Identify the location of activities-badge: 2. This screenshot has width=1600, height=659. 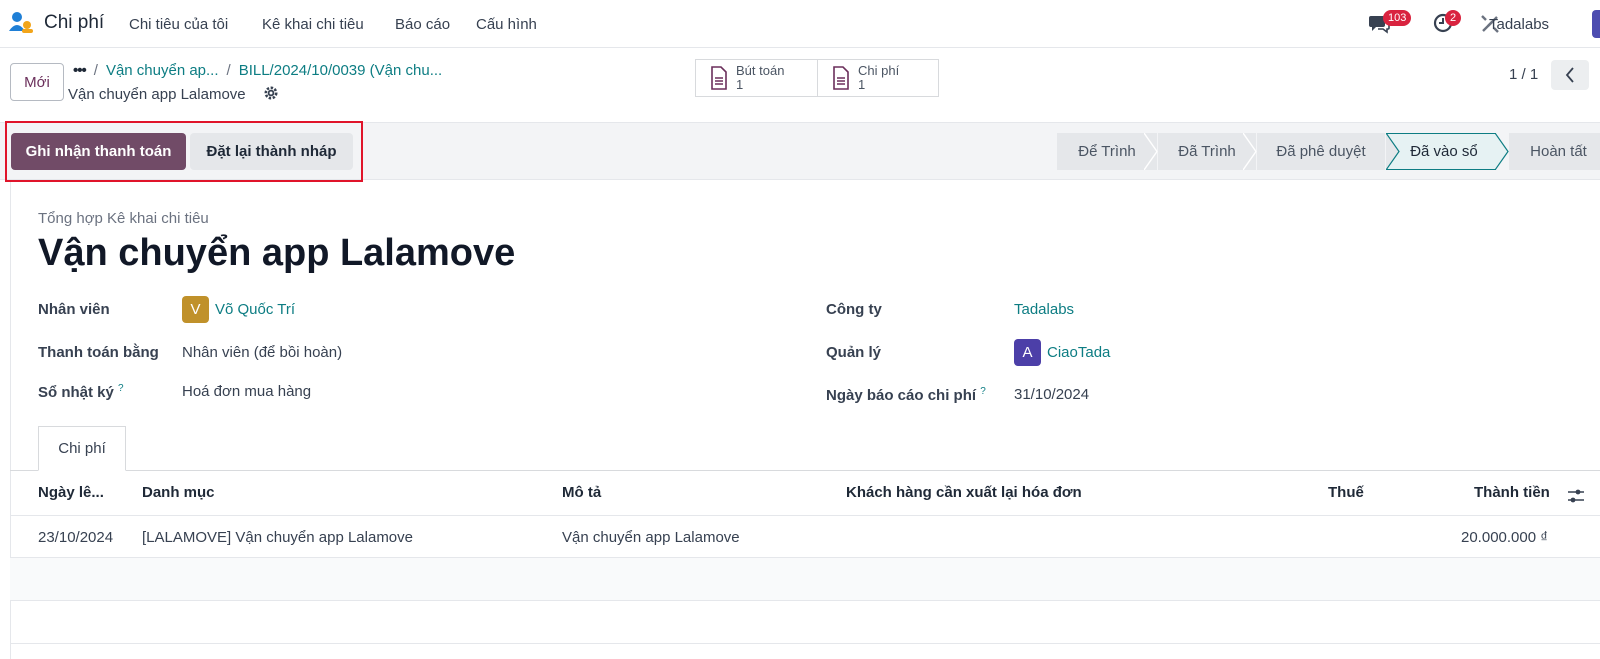
(1453, 18).